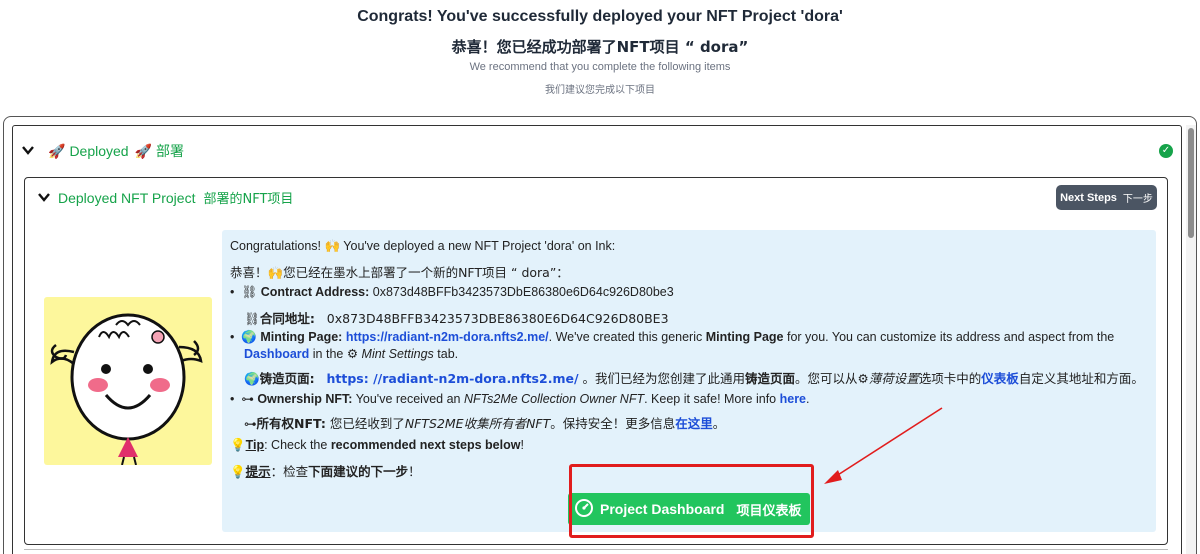  What do you see at coordinates (1166, 151) in the screenshot?
I see `check-circle-icon: ✓` at bounding box center [1166, 151].